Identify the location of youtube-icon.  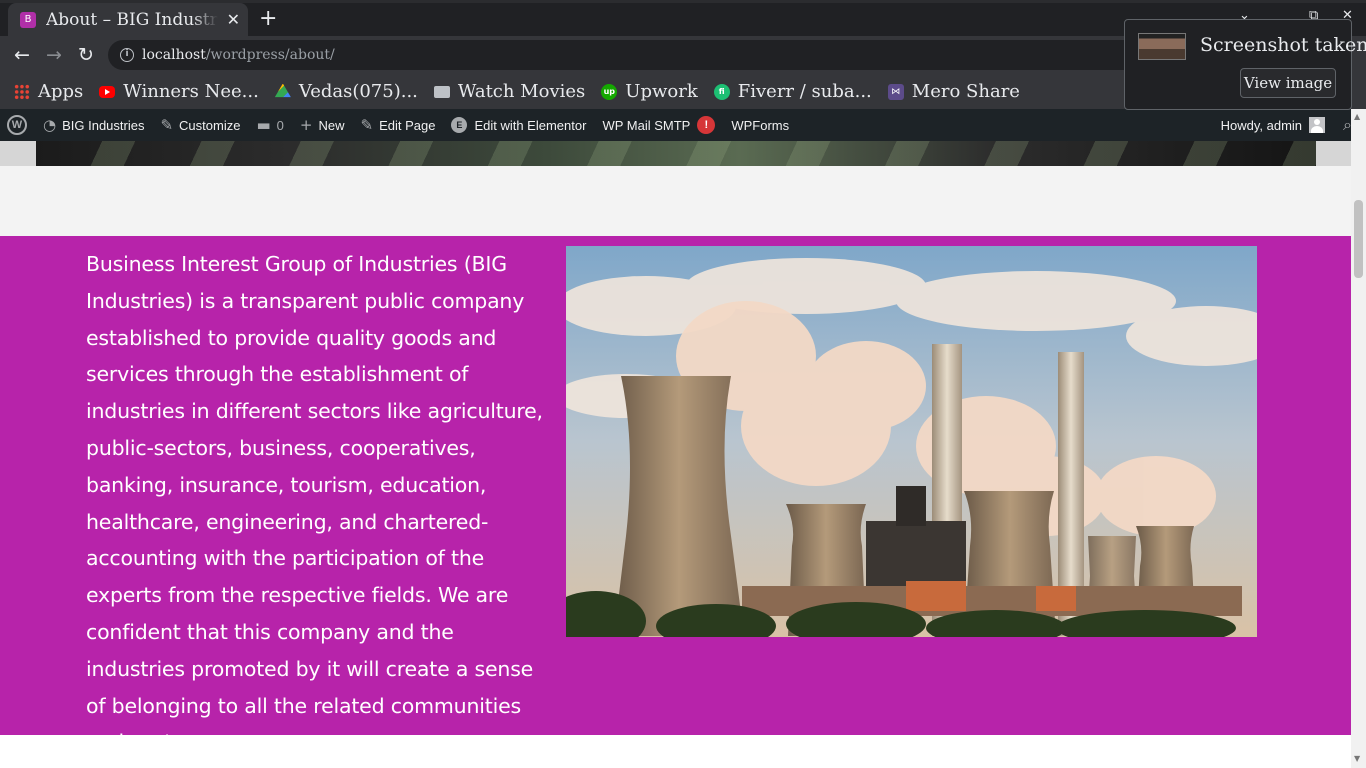
(107, 91).